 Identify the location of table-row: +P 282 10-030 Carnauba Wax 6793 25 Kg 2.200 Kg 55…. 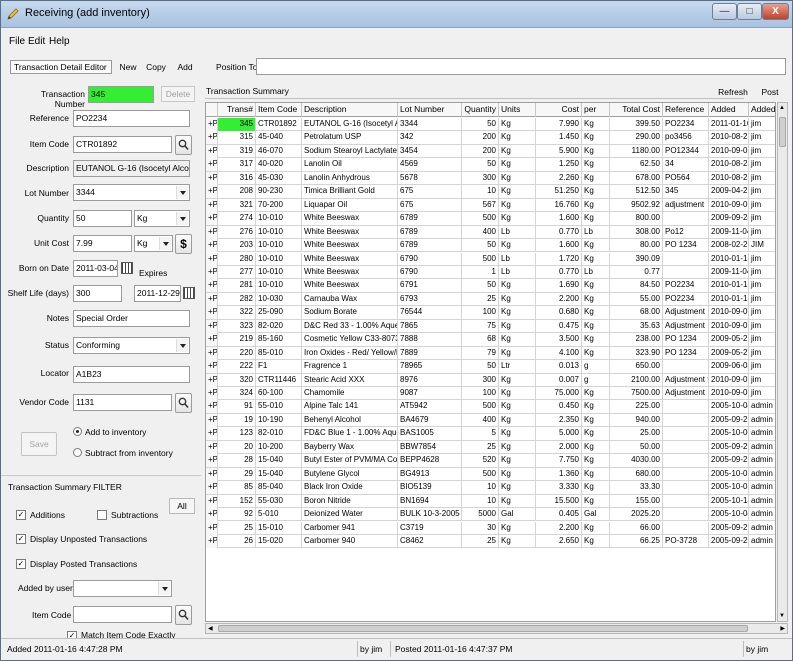
(490, 299).